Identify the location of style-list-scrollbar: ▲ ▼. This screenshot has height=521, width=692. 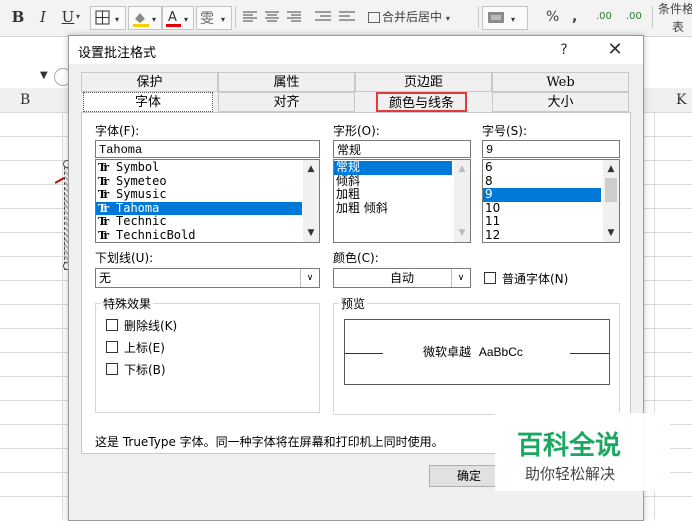
(462, 201).